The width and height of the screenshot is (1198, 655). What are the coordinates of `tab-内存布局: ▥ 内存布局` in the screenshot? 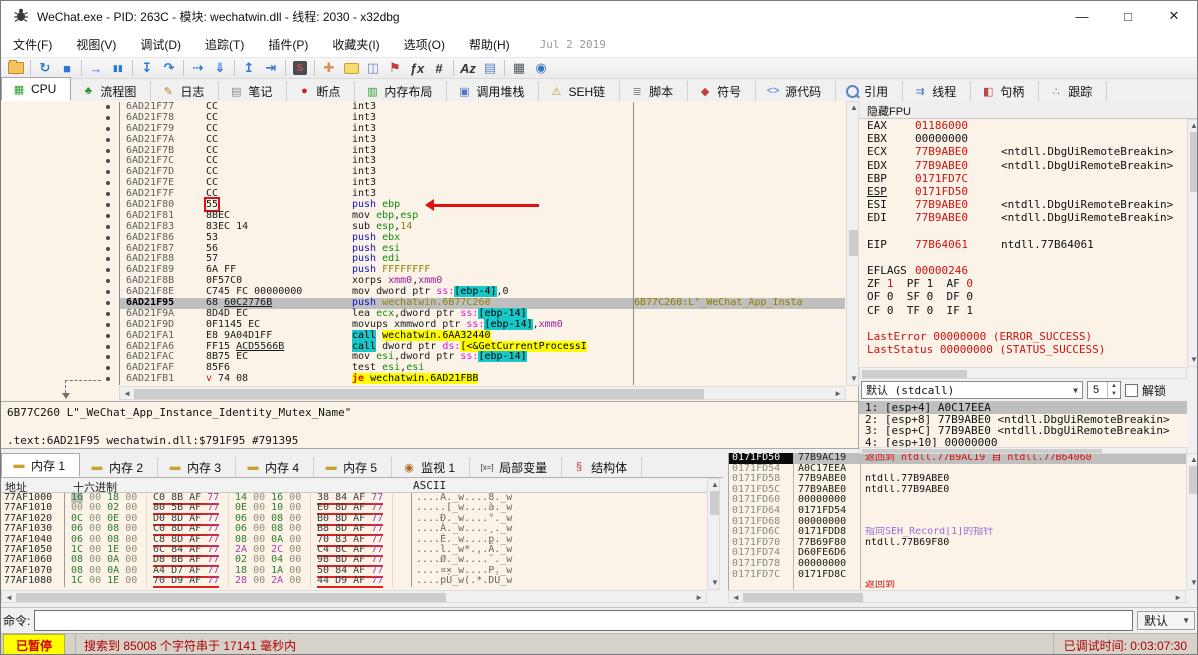 It's located at (401, 91).